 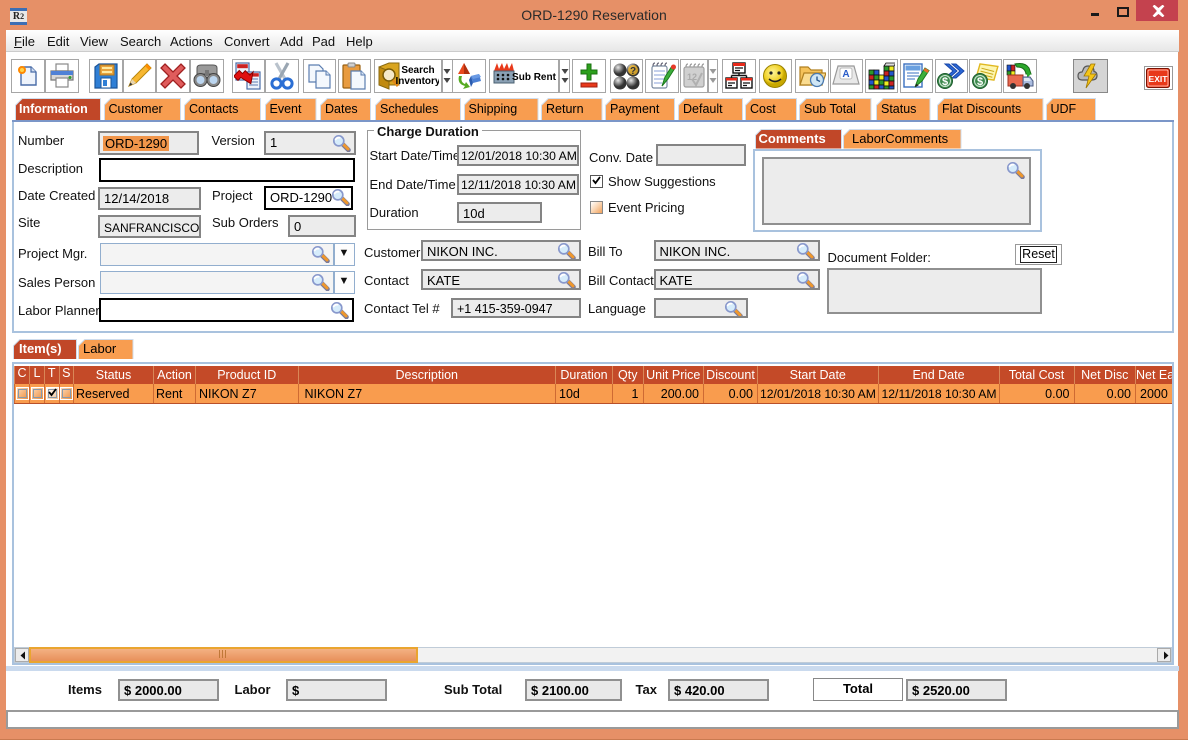 I want to click on svg-text: EXIT, so click(x=1159, y=79).